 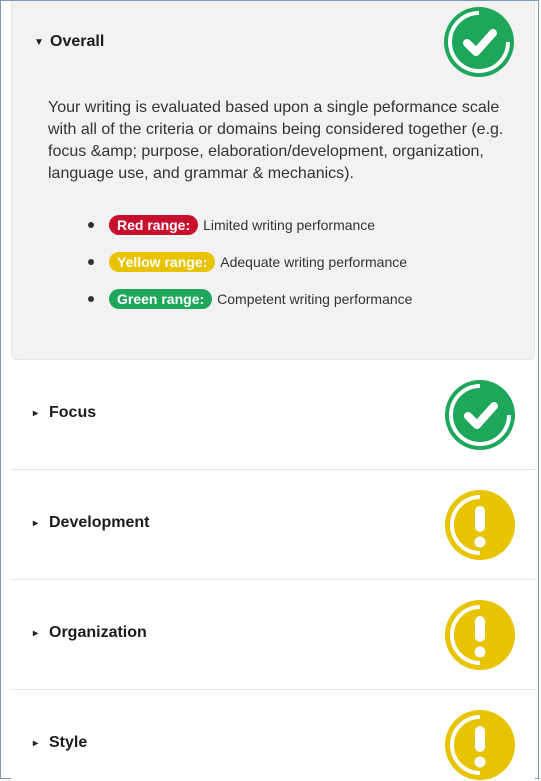 I want to click on yellow-range-text: Adequate writing performance, so click(x=314, y=261).